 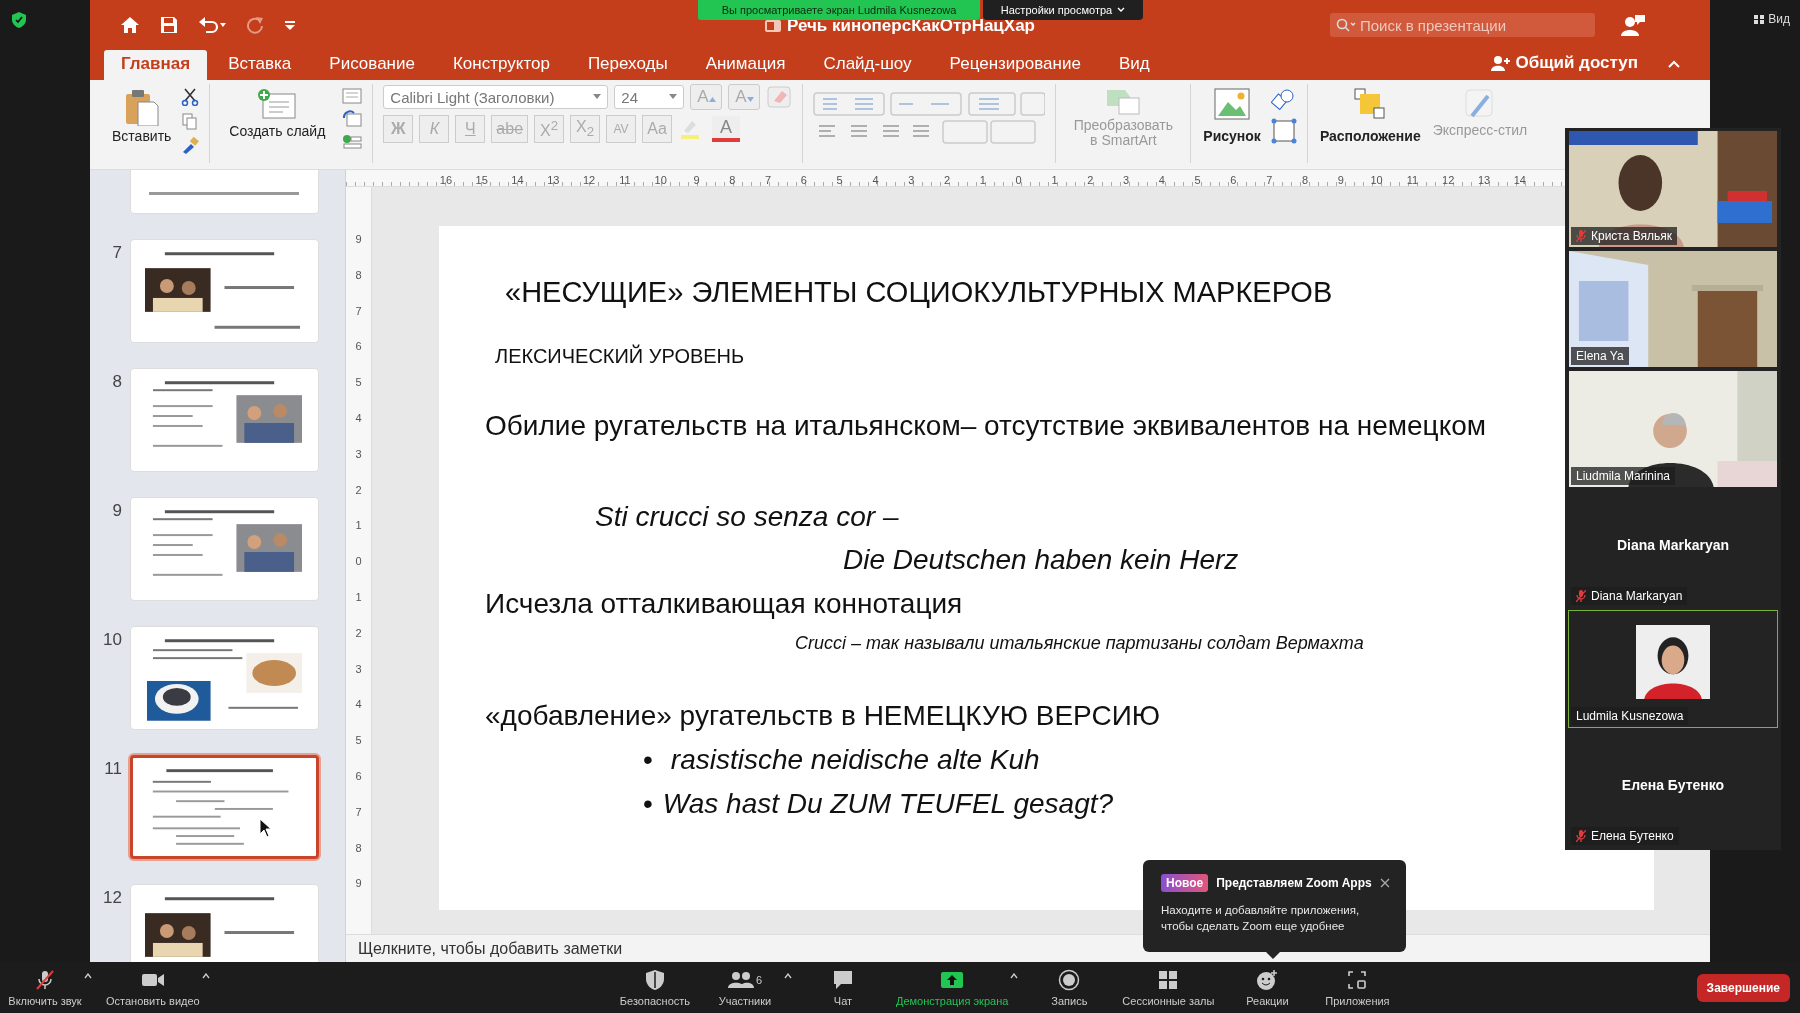 What do you see at coordinates (1069, 987) in the screenshot?
I see `toolbar-button: Запись` at bounding box center [1069, 987].